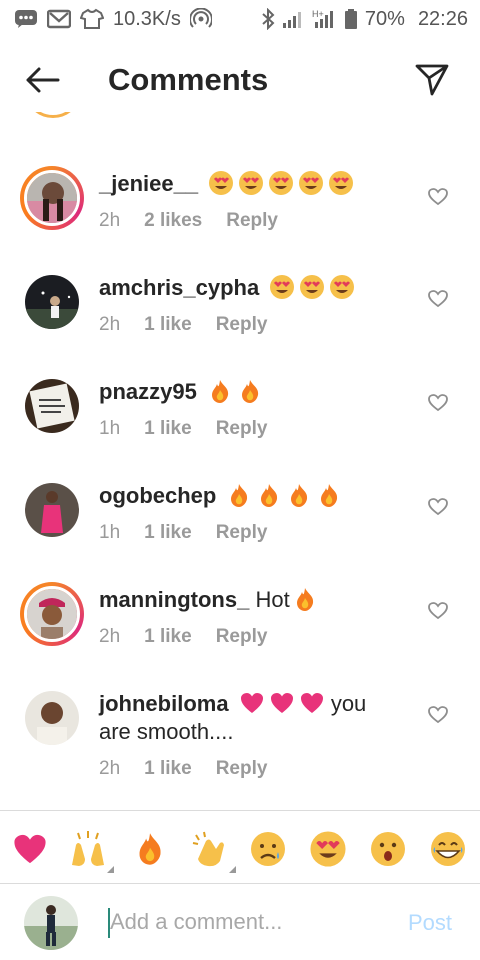 This screenshot has height=960, width=480. I want to click on gmail-icon, so click(59, 19).